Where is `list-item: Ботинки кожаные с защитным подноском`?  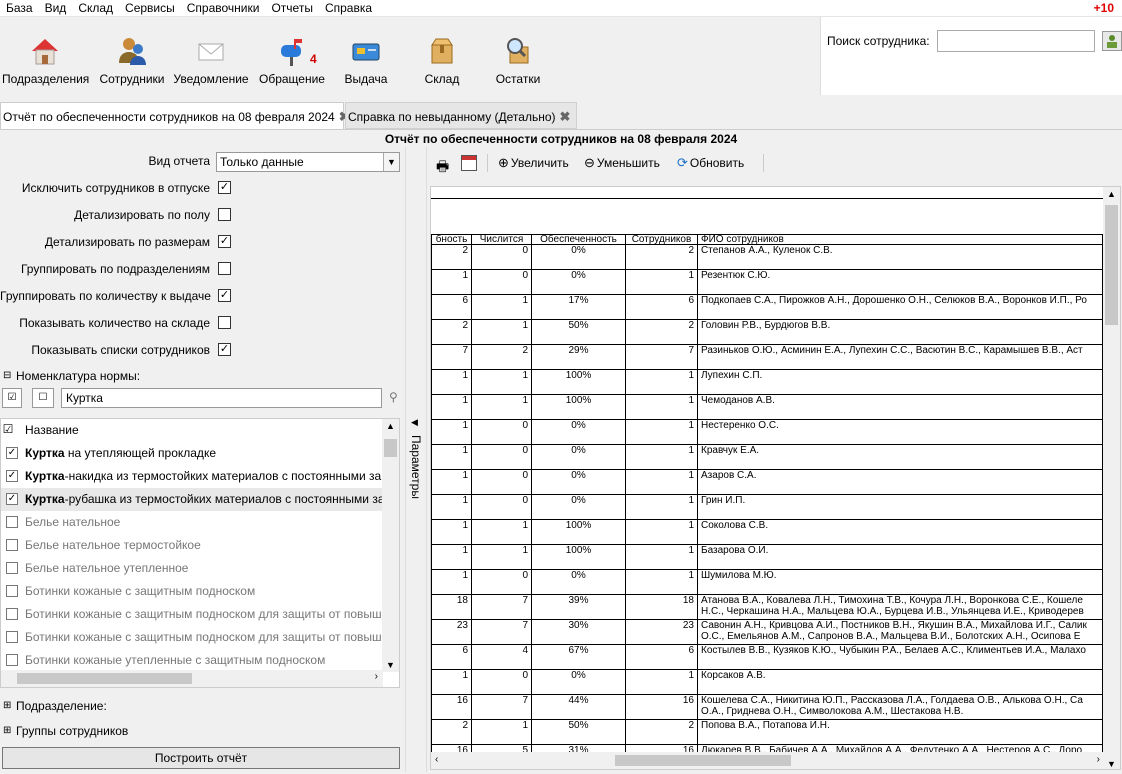
list-item: Ботинки кожаные с защитным подноском is located at coordinates (192, 591).